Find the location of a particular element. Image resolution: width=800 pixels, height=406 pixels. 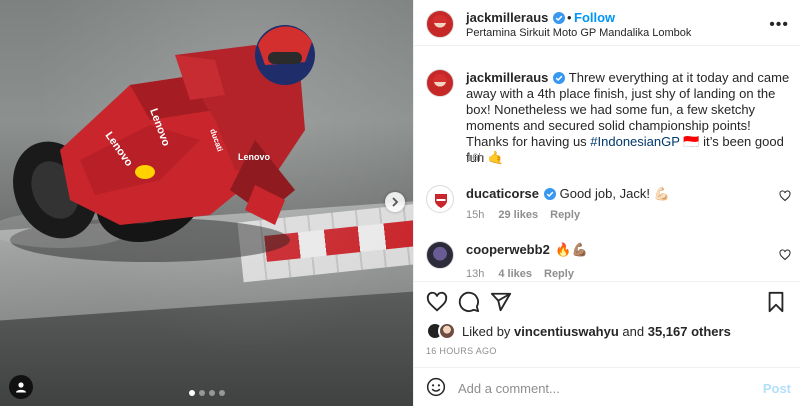

comment-icon is located at coordinates (469, 302).